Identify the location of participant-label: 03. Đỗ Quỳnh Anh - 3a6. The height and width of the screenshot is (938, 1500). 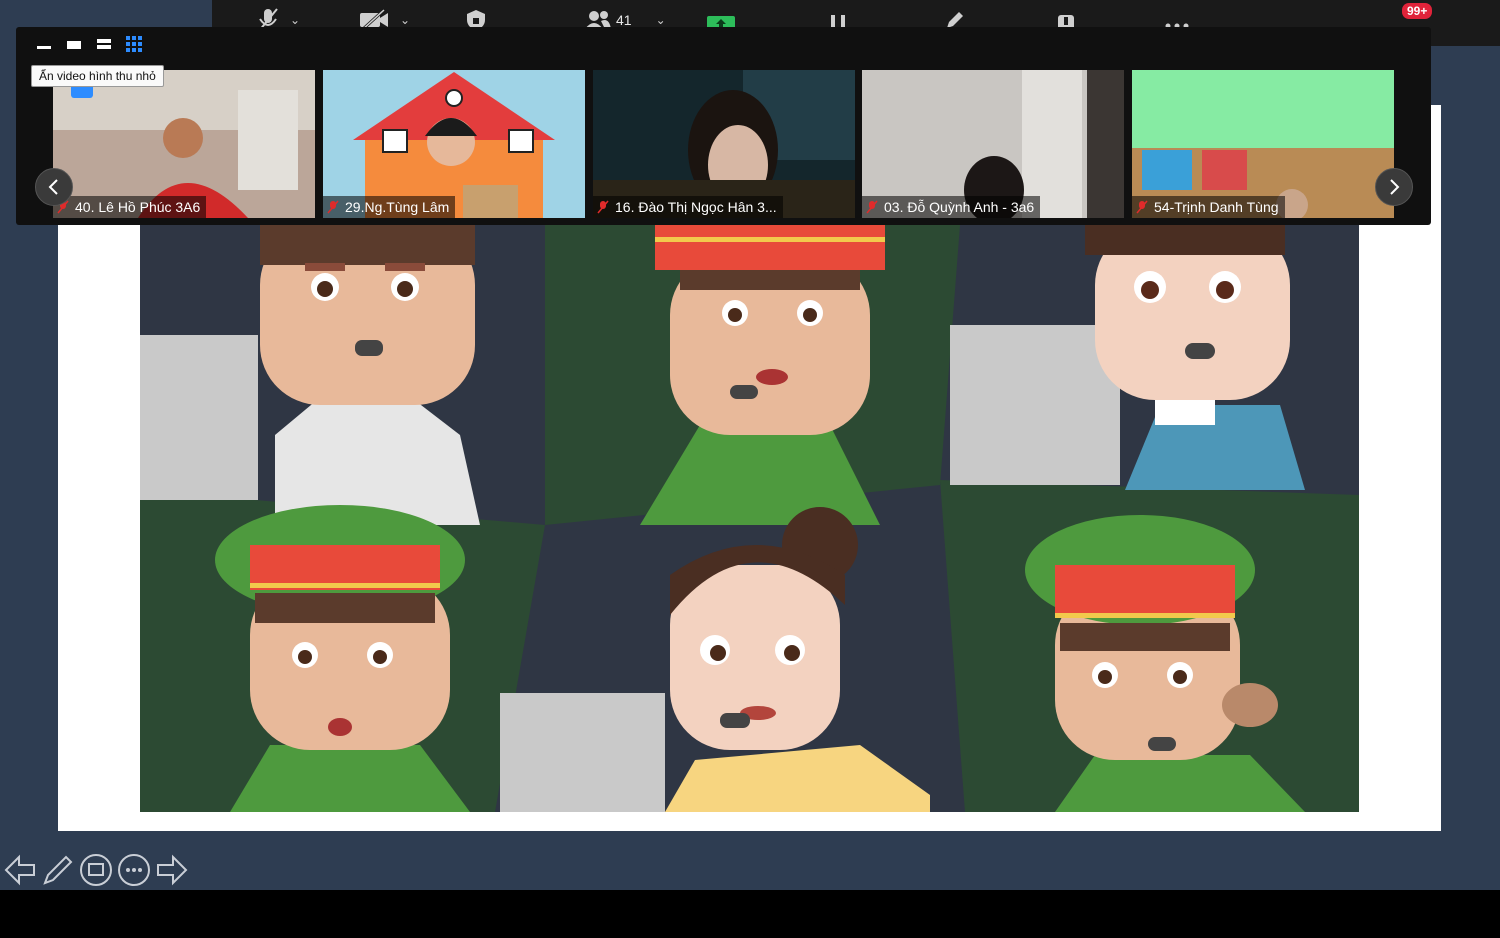
(951, 207).